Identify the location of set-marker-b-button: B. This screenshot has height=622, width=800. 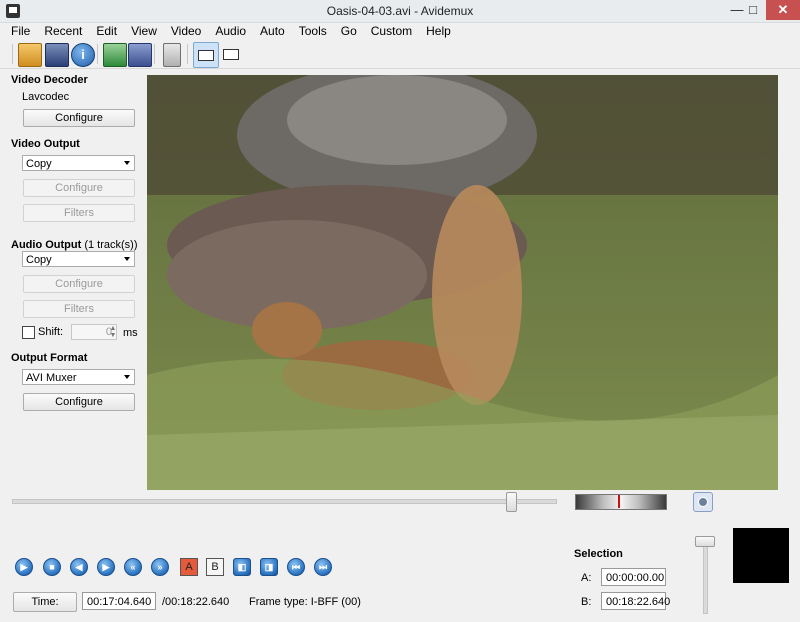
(215, 567).